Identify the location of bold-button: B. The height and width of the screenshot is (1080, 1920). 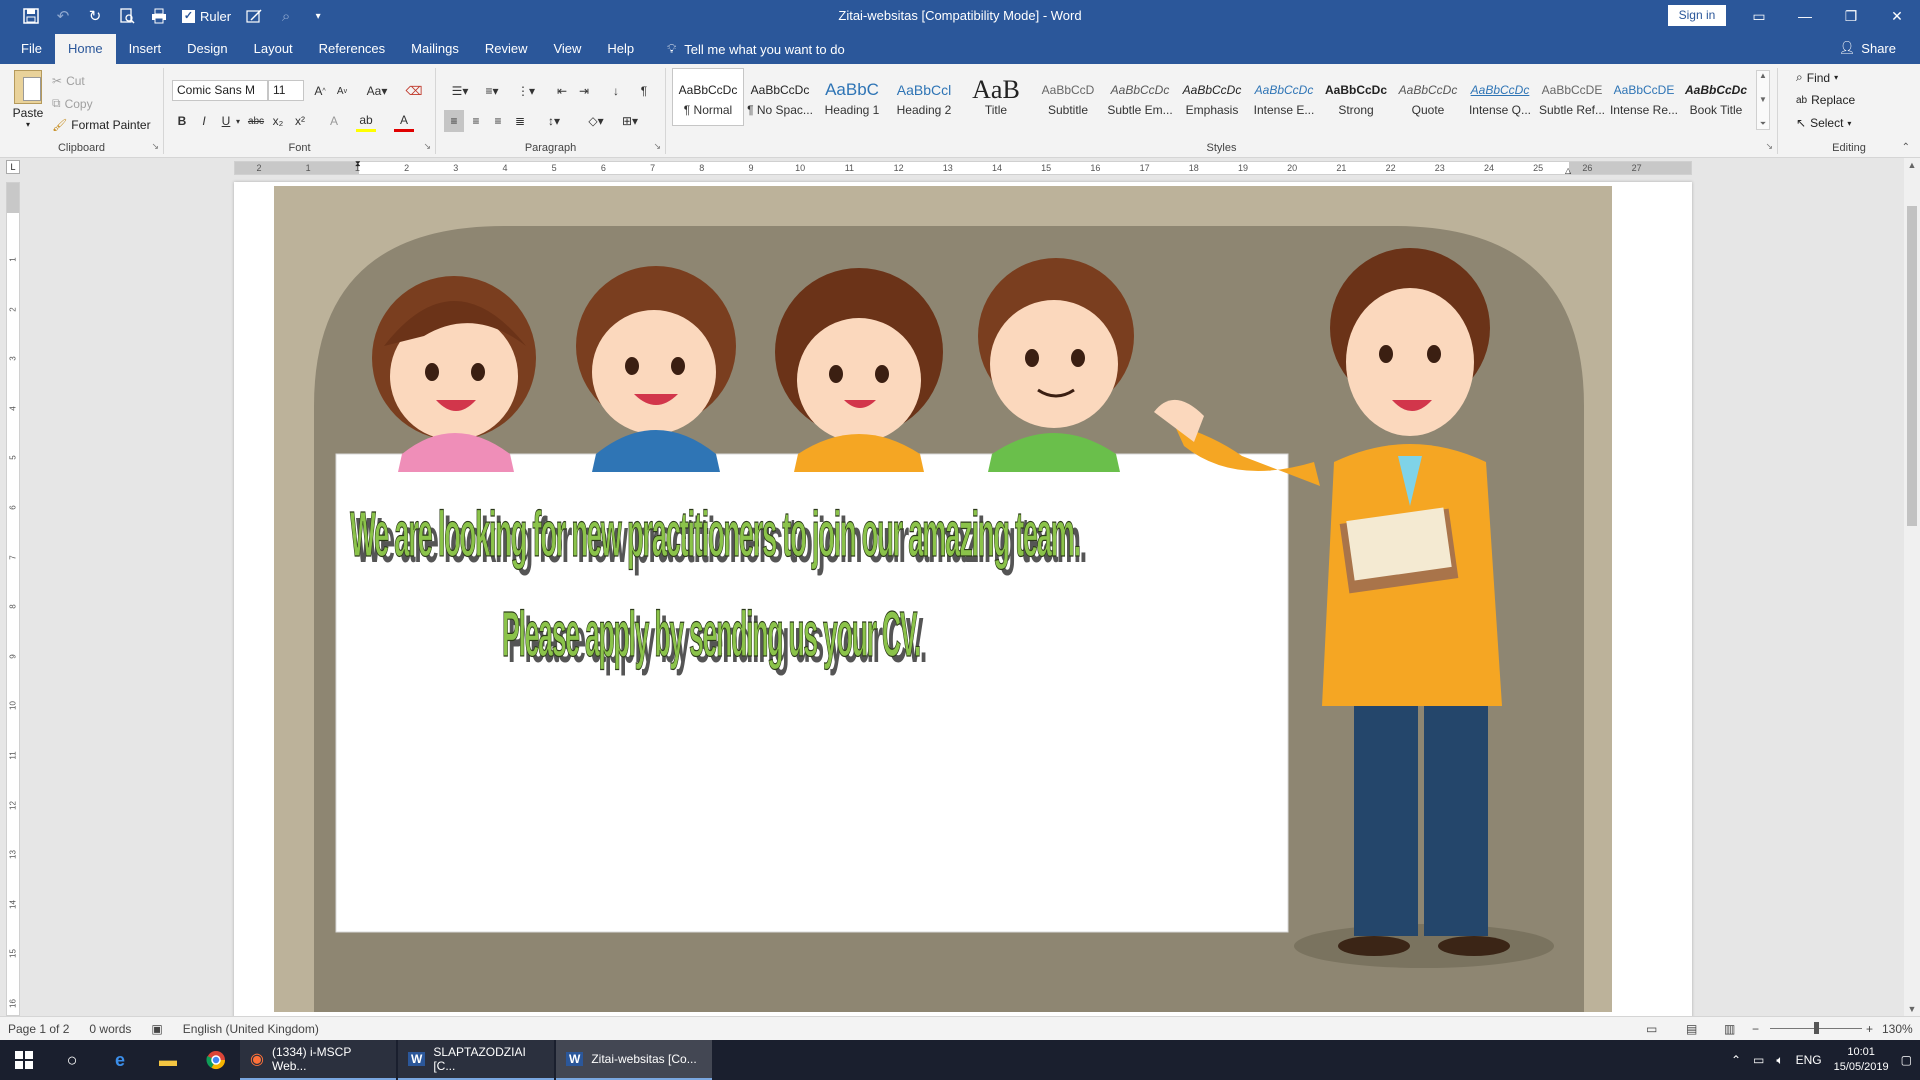
(182, 121).